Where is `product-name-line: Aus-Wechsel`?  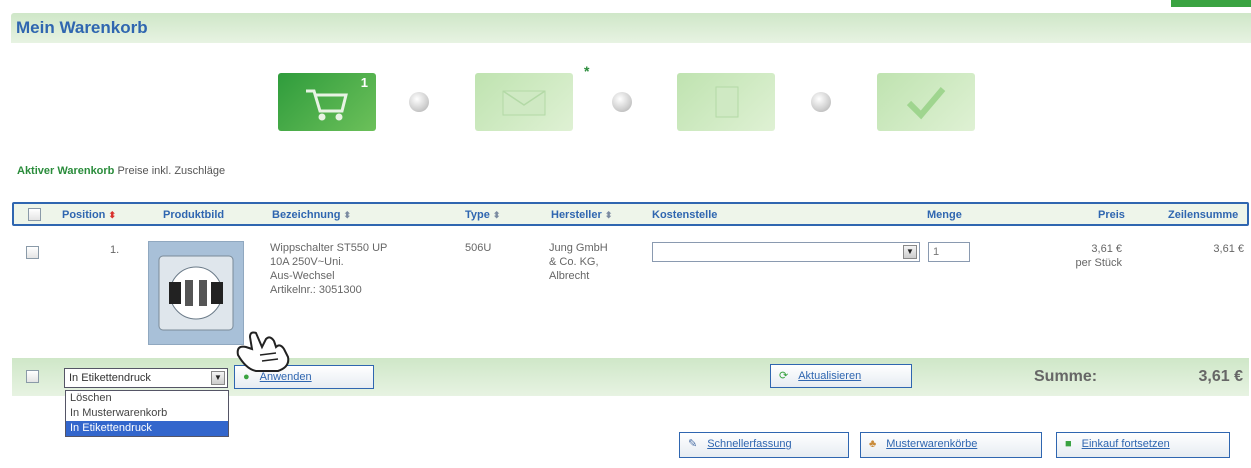
product-name-line: Aus-Wechsel is located at coordinates (302, 276).